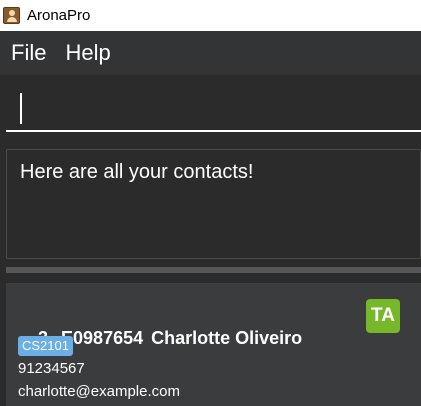  I want to click on contact-email: charlotte@example.com, so click(99, 391).